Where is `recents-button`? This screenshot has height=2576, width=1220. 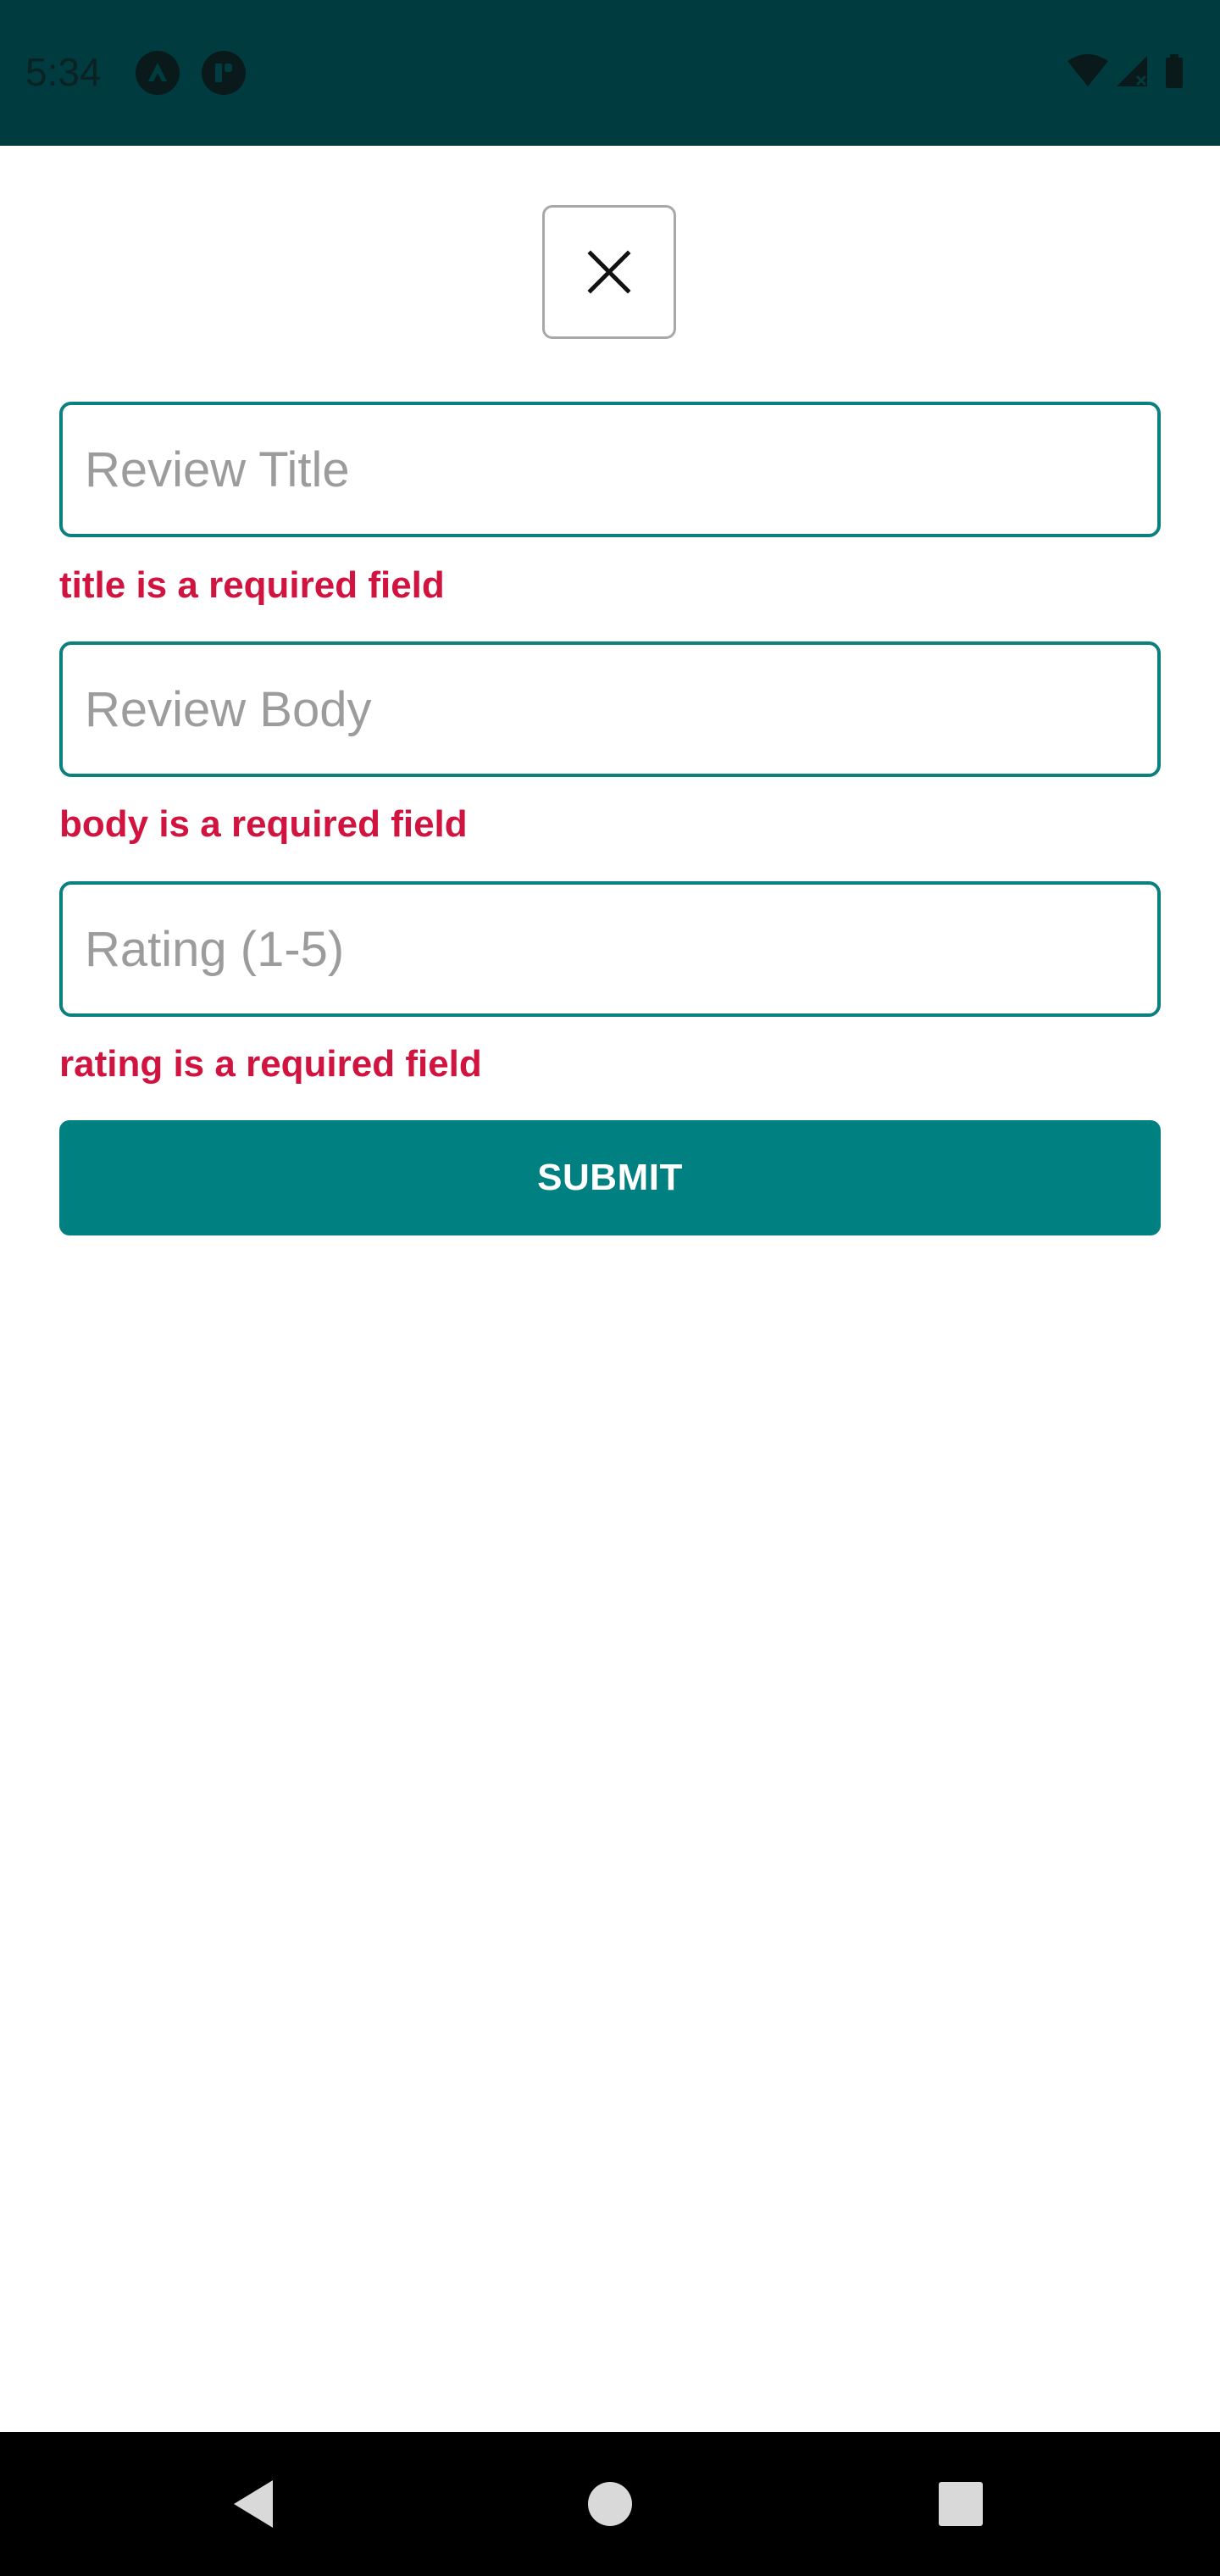
recents-button is located at coordinates (960, 2504).